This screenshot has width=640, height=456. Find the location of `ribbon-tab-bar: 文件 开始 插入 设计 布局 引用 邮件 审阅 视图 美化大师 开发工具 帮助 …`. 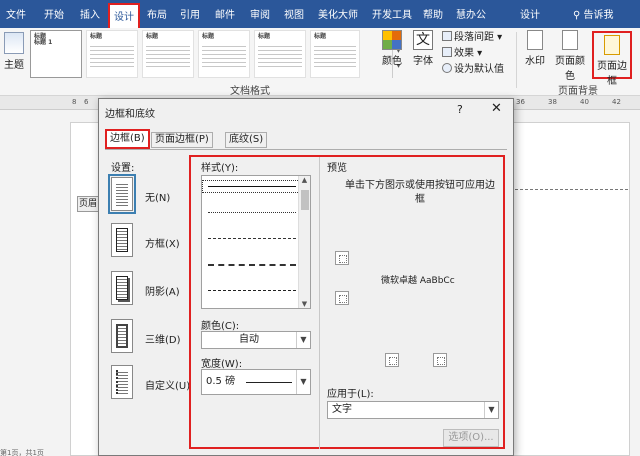

ribbon-tab-bar: 文件 开始 插入 设计 布局 引用 邮件 审阅 视图 美化大师 开发工具 帮助 … is located at coordinates (320, 14).